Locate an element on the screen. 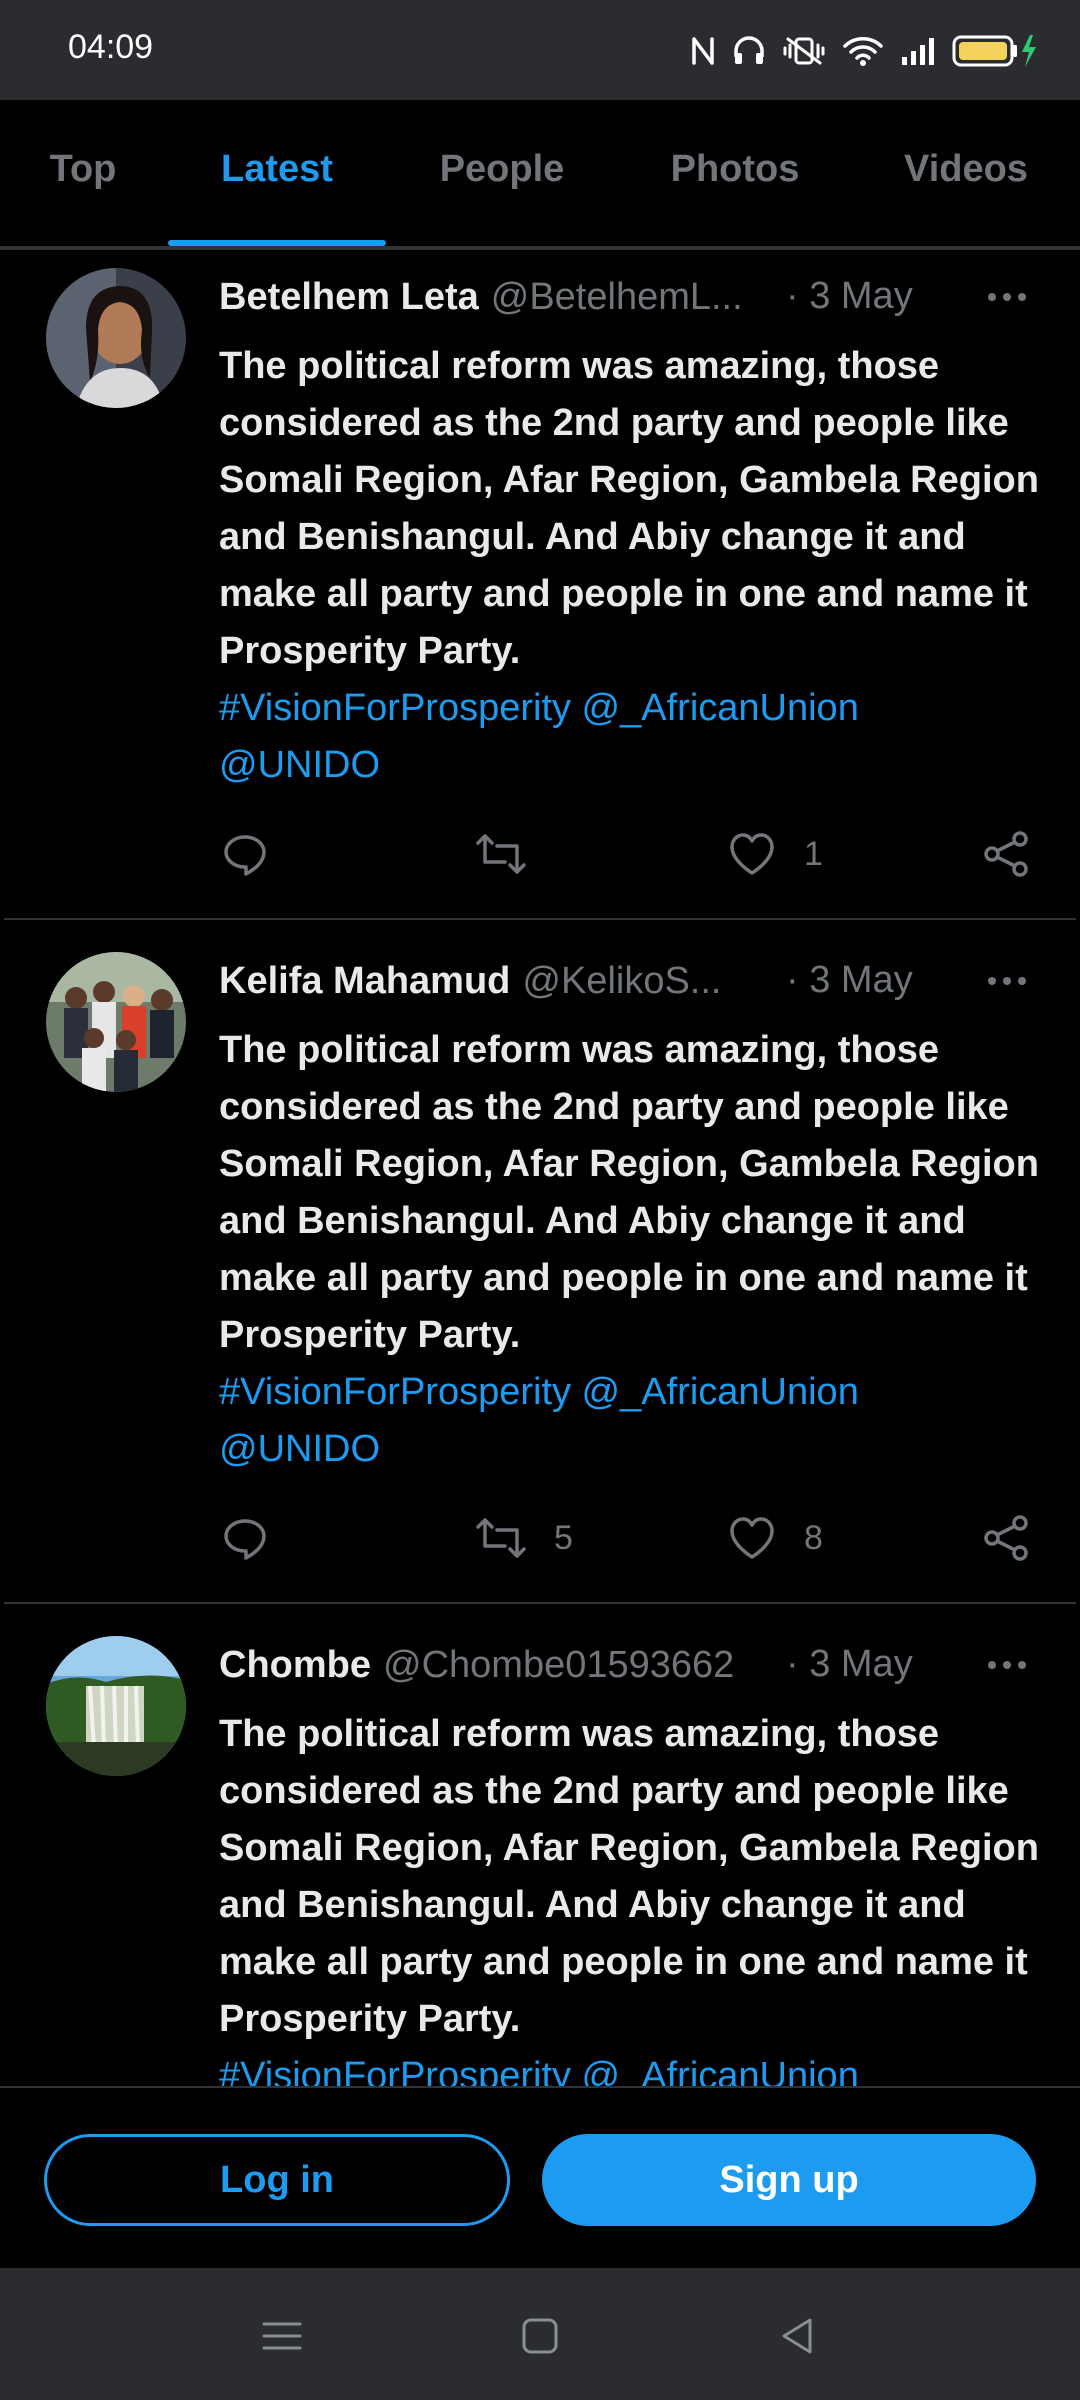 This screenshot has height=2400, width=1080. tweet-actions: 5 8 is located at coordinates (540, 1538).